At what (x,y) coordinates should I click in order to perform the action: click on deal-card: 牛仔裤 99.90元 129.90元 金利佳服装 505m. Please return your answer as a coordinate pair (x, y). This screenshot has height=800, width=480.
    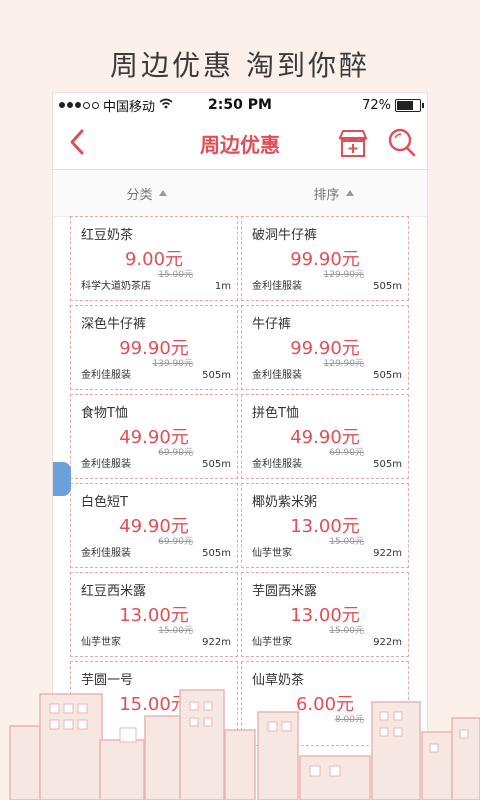
    Looking at the image, I should click on (325, 347).